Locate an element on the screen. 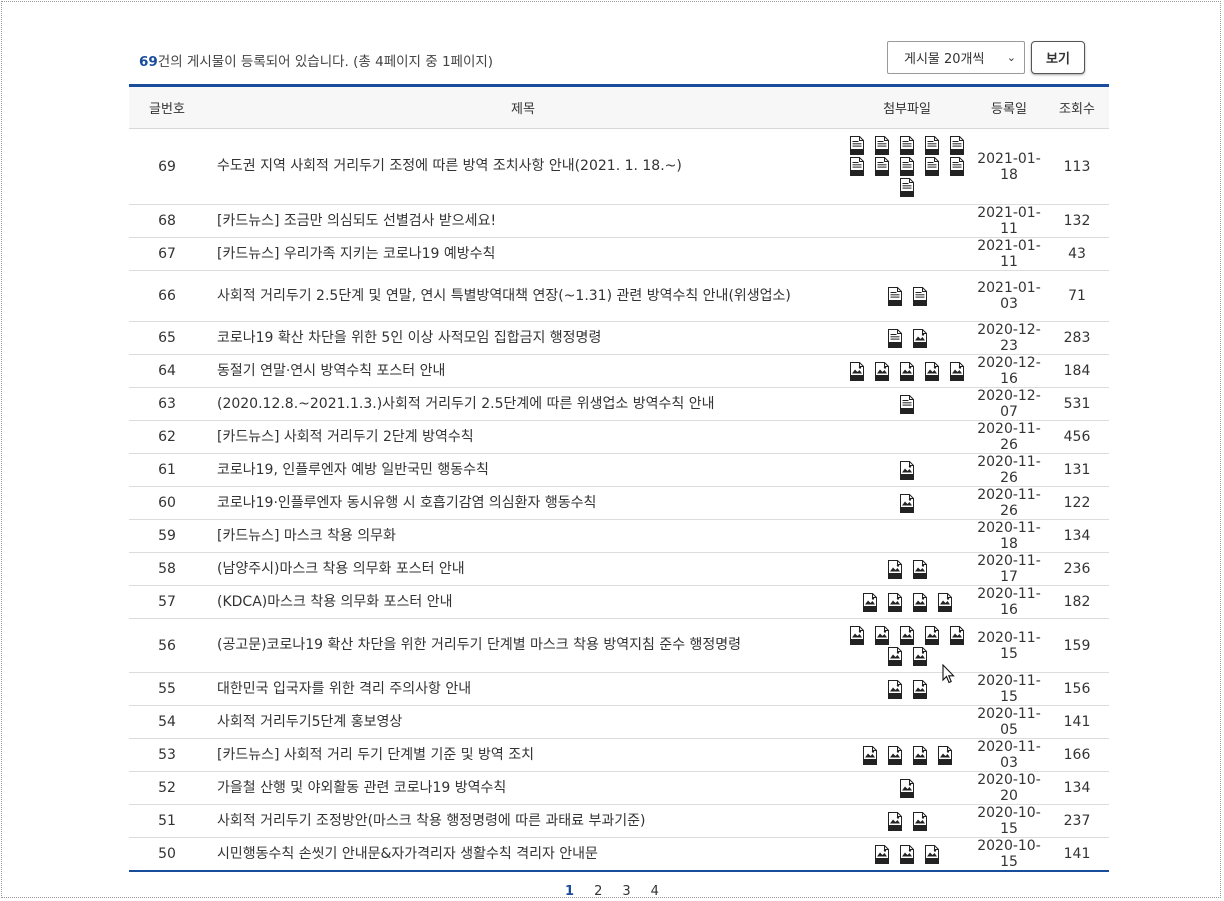 The image size is (1224, 901). view-button: 보기 is located at coordinates (1058, 57).